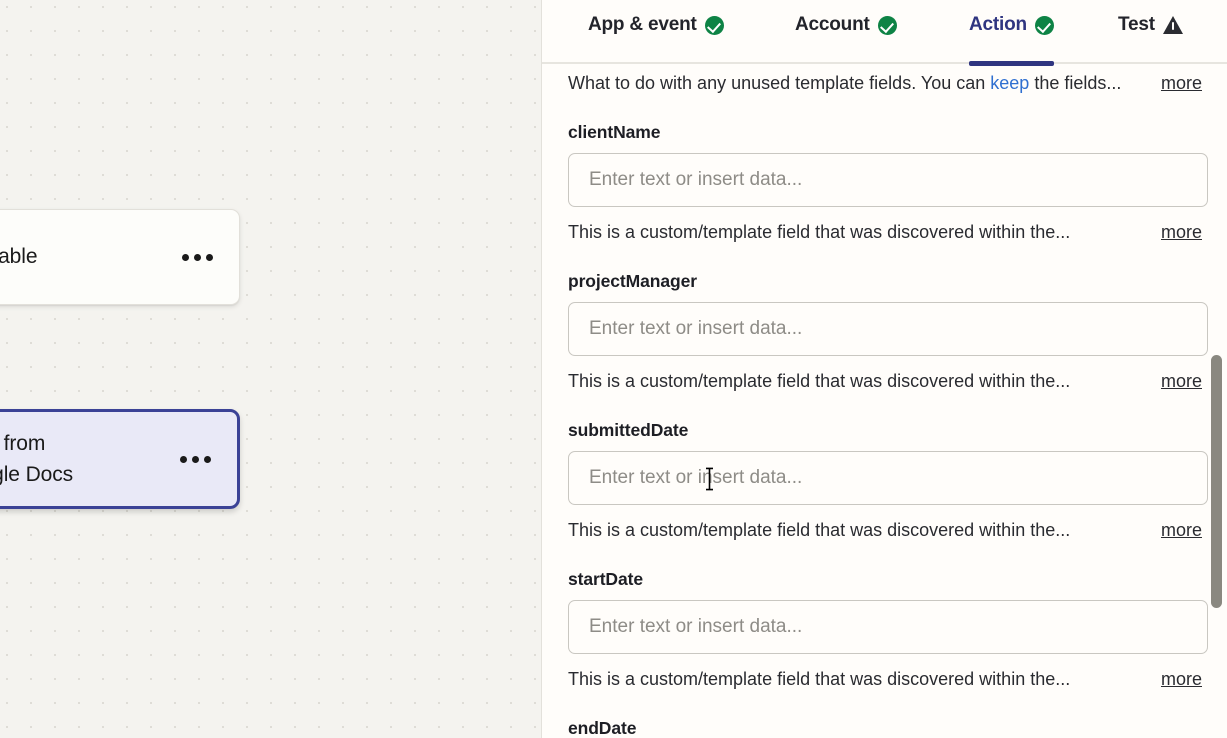 This screenshot has width=1227, height=738. I want to click on tab-app-and-event: App & event, so click(656, 32).